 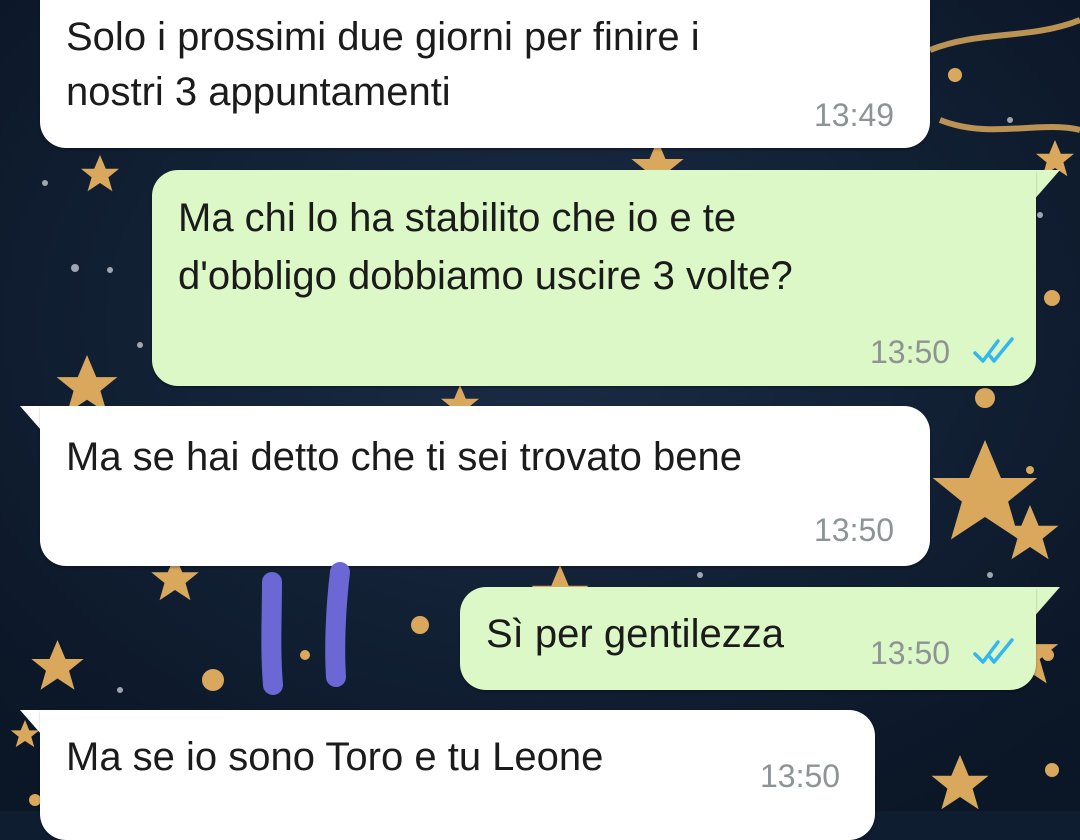 What do you see at coordinates (854, 115) in the screenshot?
I see `message-timestamp: 13:49` at bounding box center [854, 115].